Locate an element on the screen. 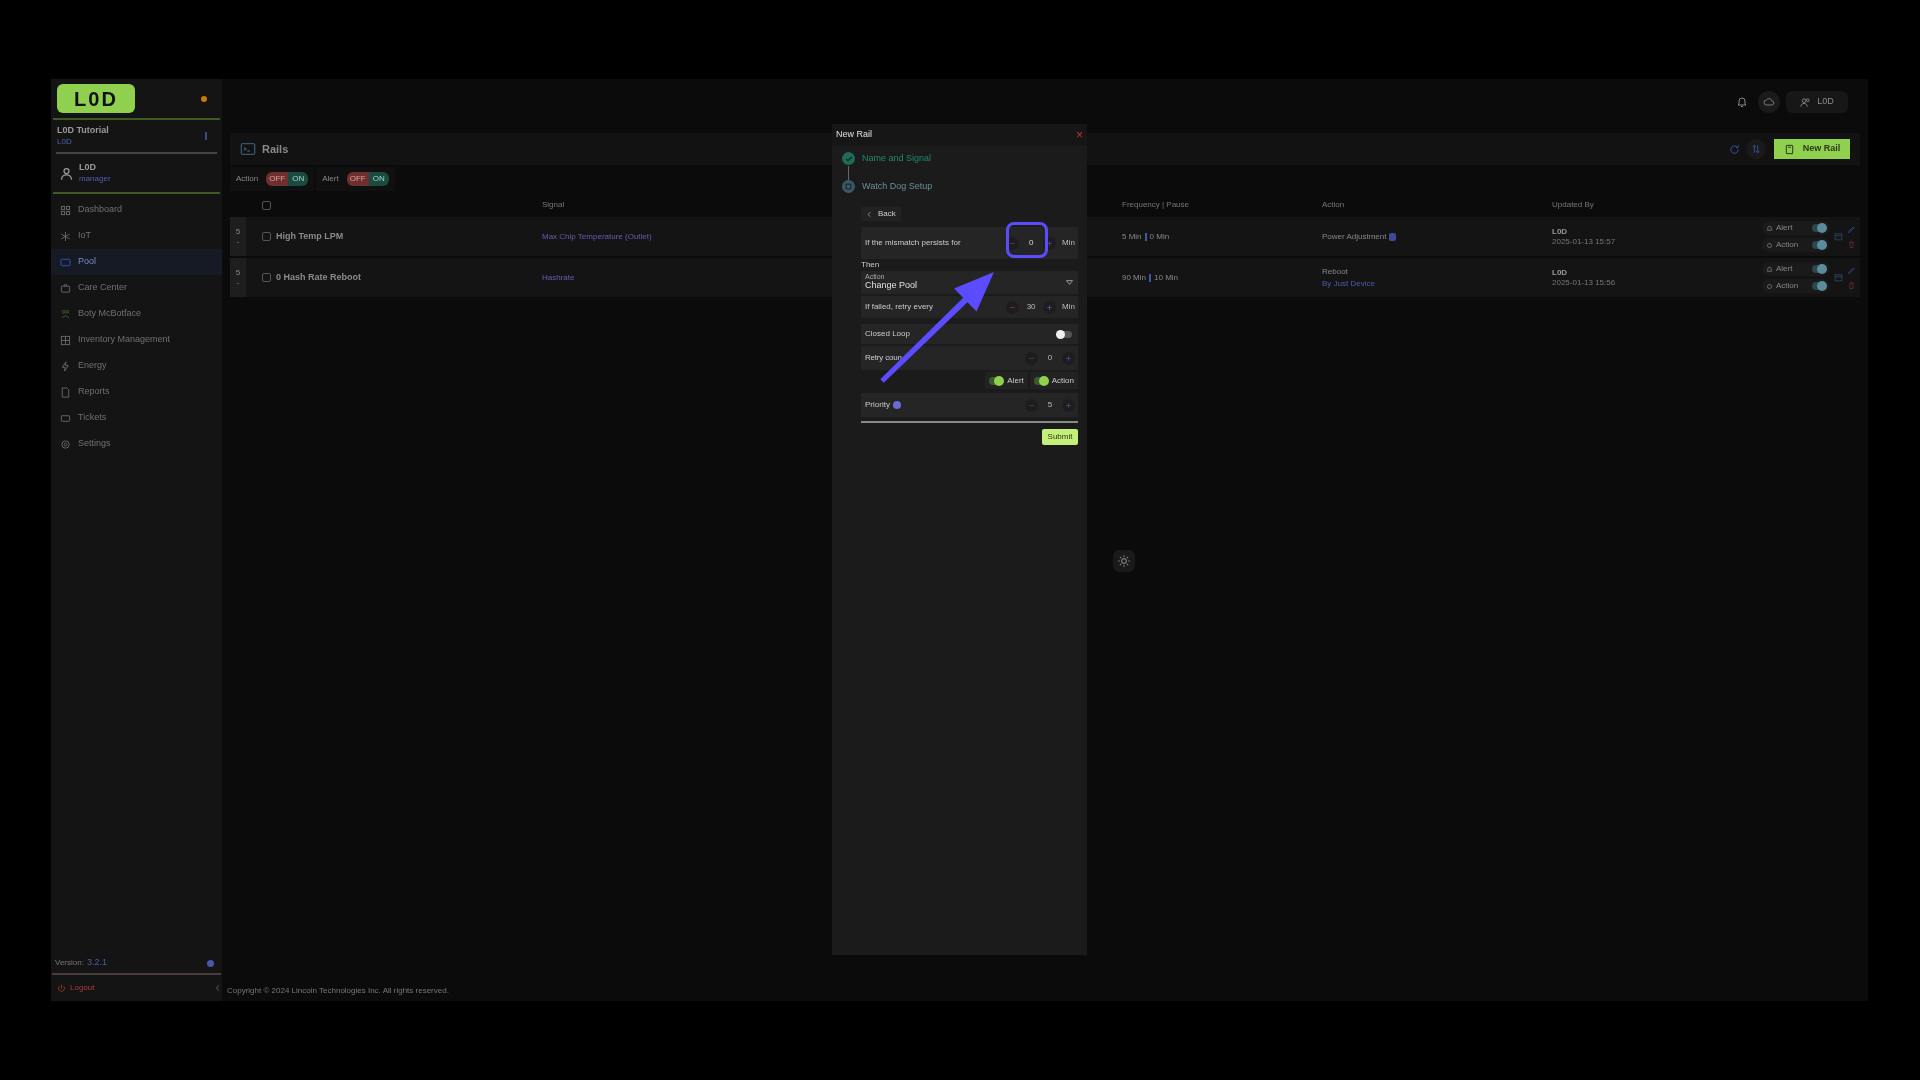  cloud-button is located at coordinates (1769, 102).